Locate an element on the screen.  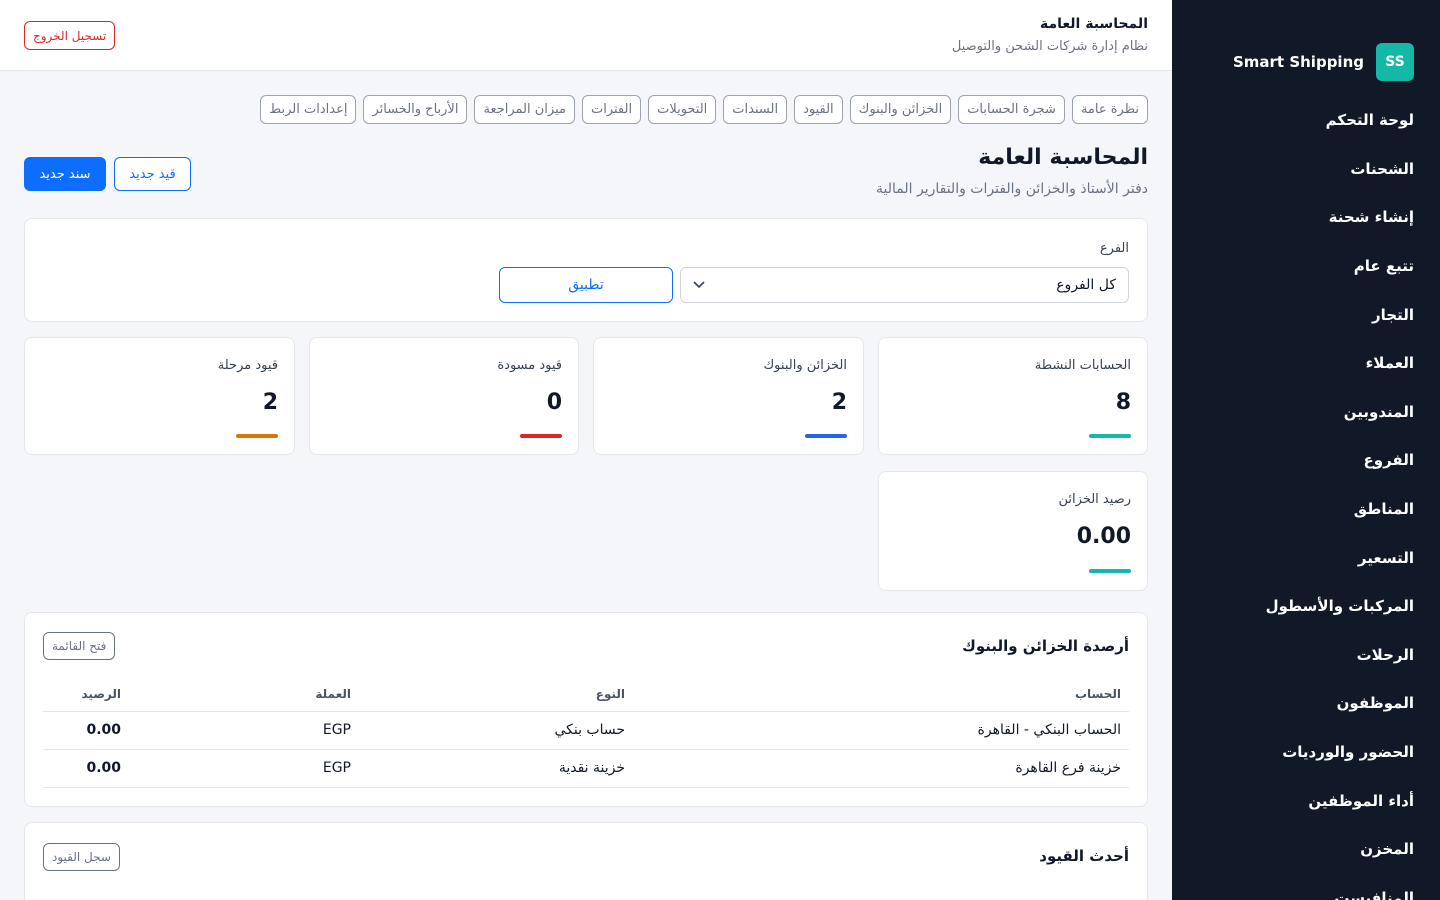
stat-label: الخزائن والبنوك is located at coordinates (805, 365).